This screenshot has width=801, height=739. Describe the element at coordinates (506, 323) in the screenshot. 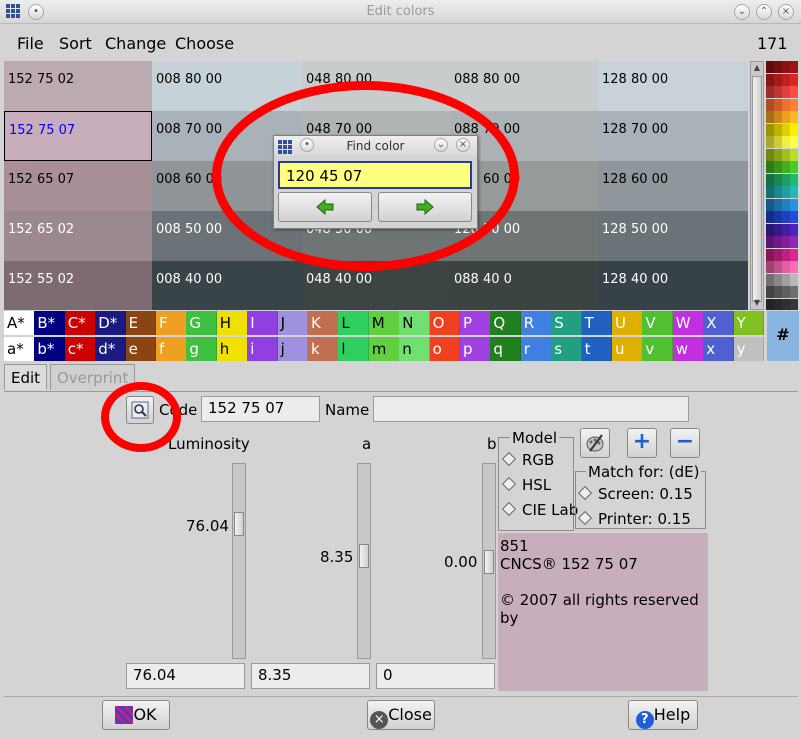

I see `letter-filter-q: Q` at that location.